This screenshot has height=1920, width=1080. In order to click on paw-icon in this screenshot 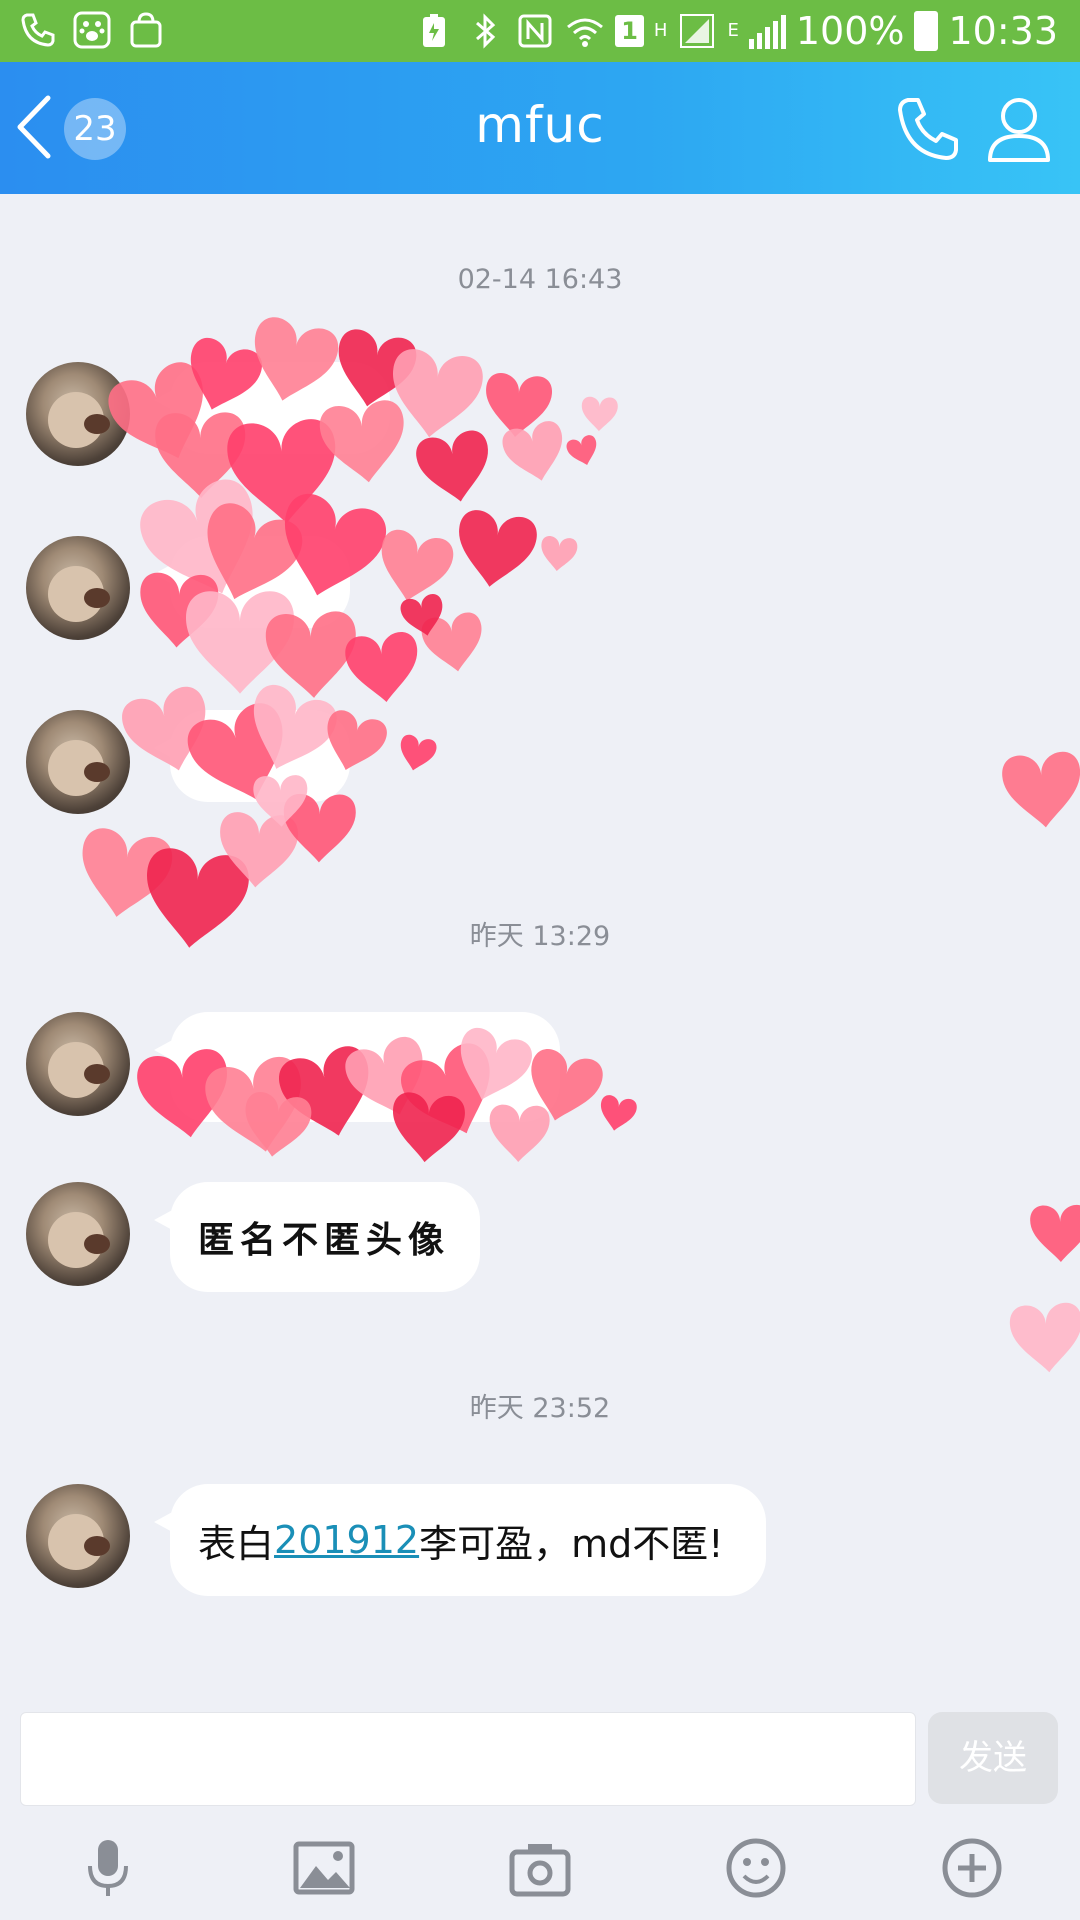, I will do `click(92, 30)`.